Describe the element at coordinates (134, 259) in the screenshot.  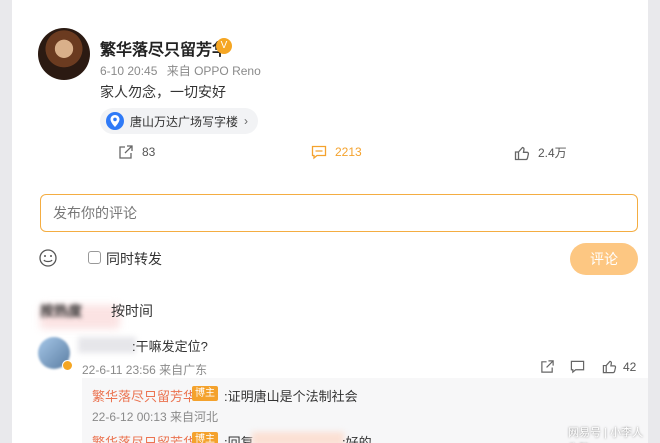
I see `repost-checkbox-label: 同时转发` at that location.